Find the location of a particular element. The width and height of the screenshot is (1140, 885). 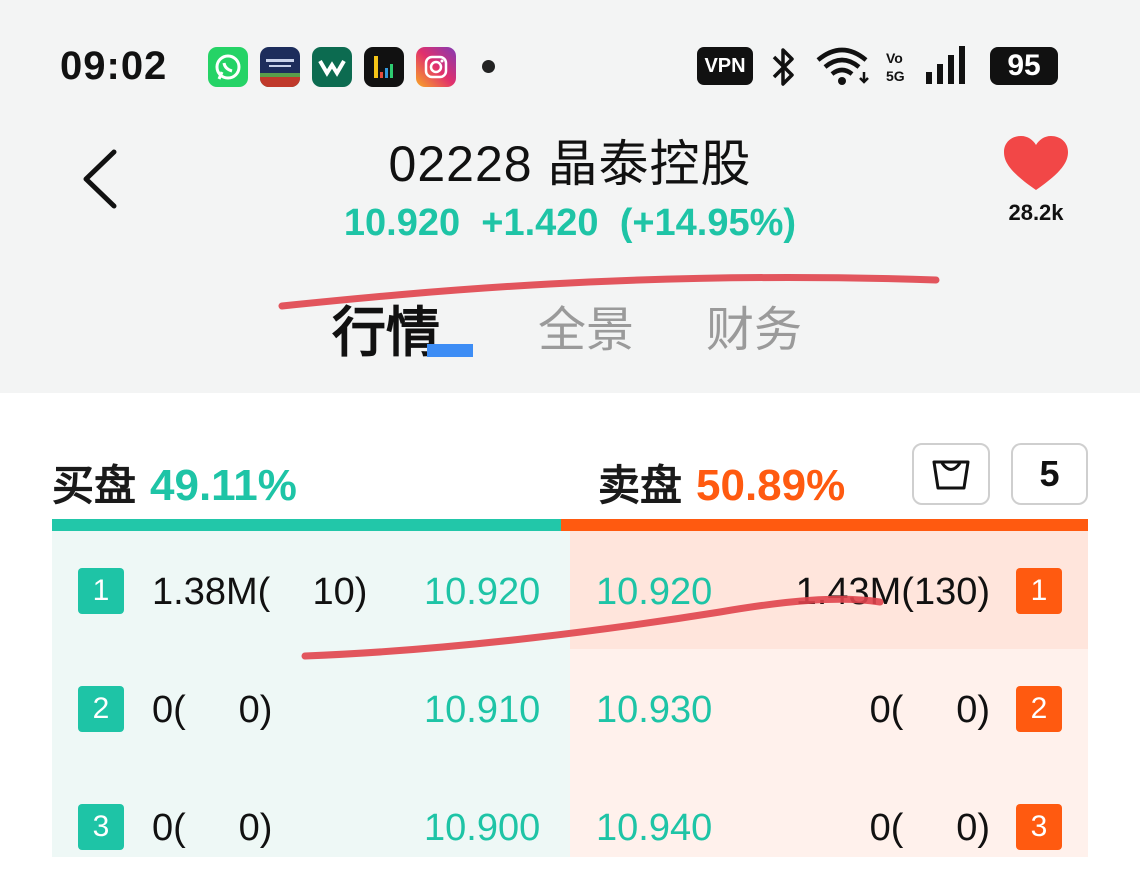

order-book-row: 2 0( 0) 10.910 10.930 0( 0) 2 is located at coordinates (570, 708).